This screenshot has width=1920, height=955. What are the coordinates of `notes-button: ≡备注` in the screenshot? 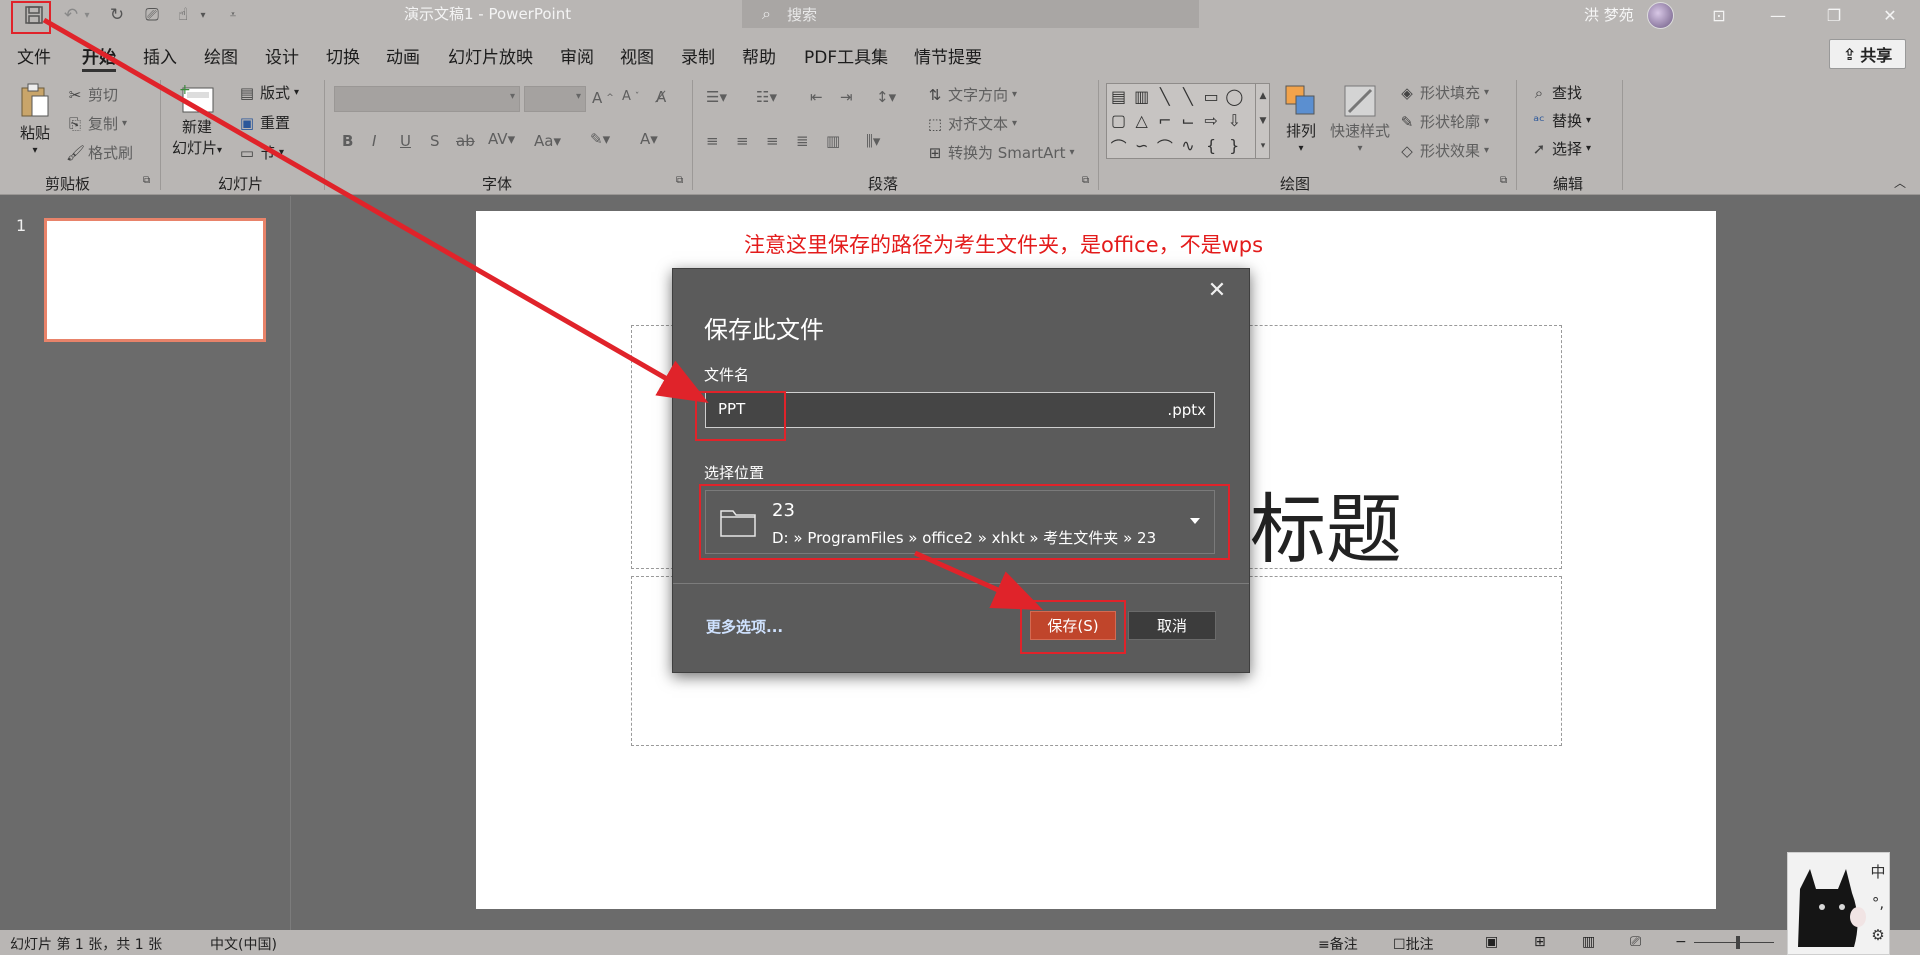 It's located at (1338, 944).